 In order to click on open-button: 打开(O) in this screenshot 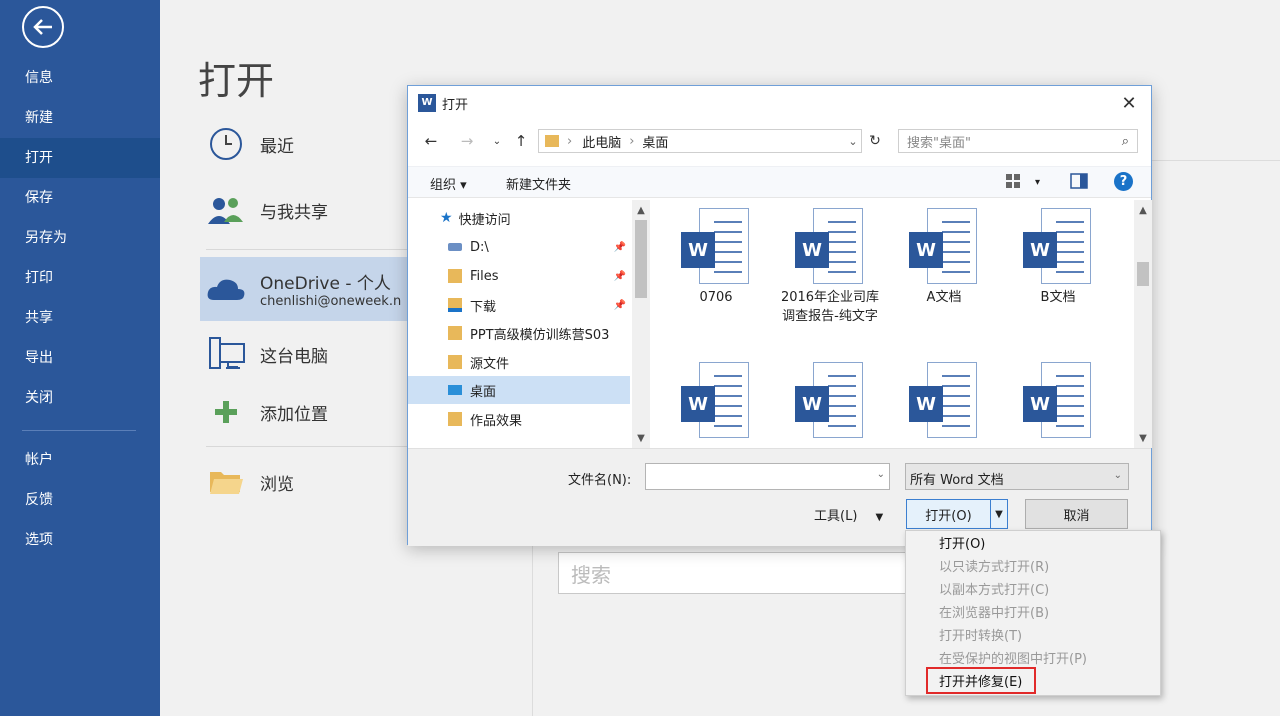, I will do `click(949, 514)`.